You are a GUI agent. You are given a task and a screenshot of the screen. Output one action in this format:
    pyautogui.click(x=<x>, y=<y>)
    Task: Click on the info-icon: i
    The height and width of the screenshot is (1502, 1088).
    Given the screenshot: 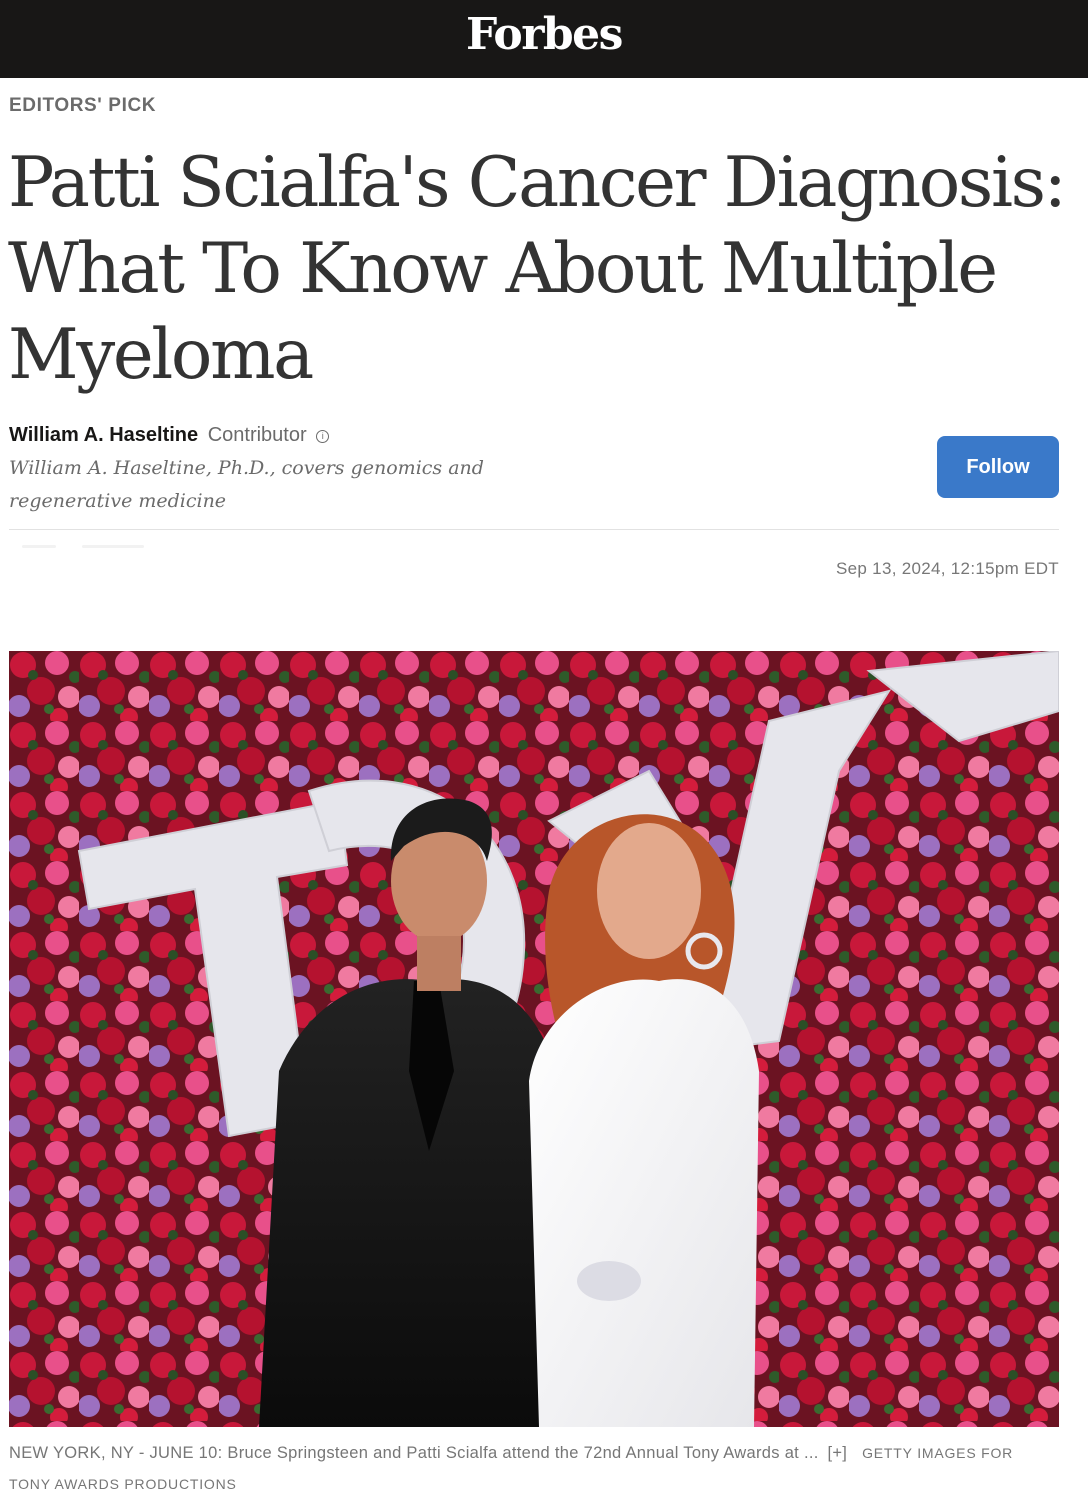 What is the action you would take?
    pyautogui.click(x=323, y=436)
    